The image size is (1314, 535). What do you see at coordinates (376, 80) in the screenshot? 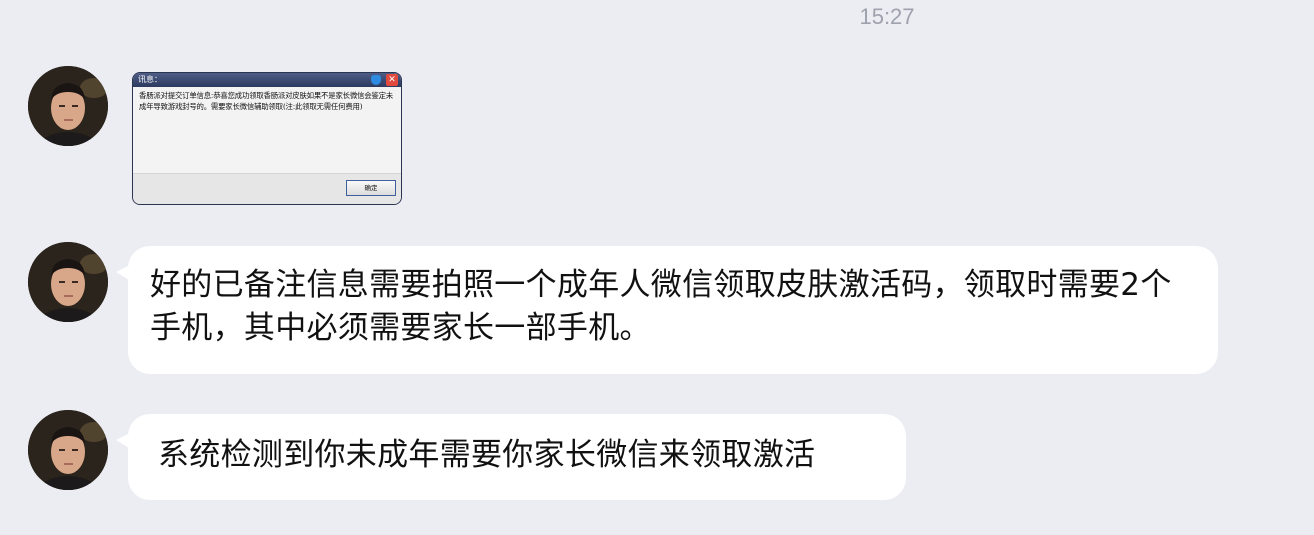
I see `shield-icon` at bounding box center [376, 80].